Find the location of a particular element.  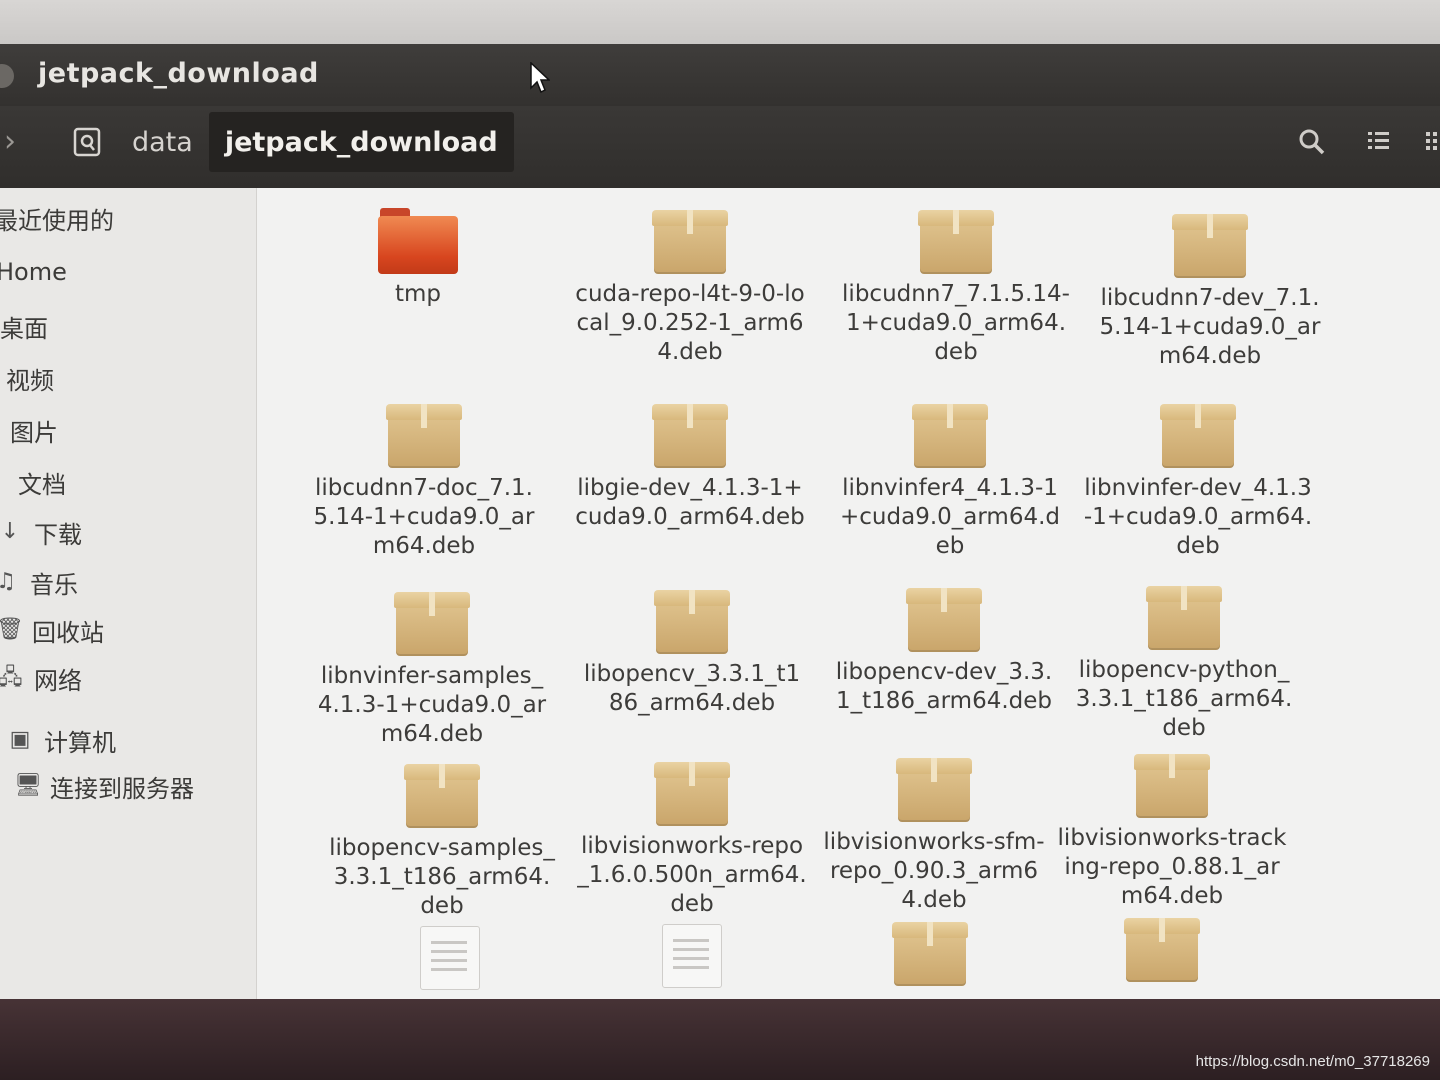

file-item: libcudnn7_7.1.5.14-1+cuda9.0_arm64.deb is located at coordinates (956, 287).